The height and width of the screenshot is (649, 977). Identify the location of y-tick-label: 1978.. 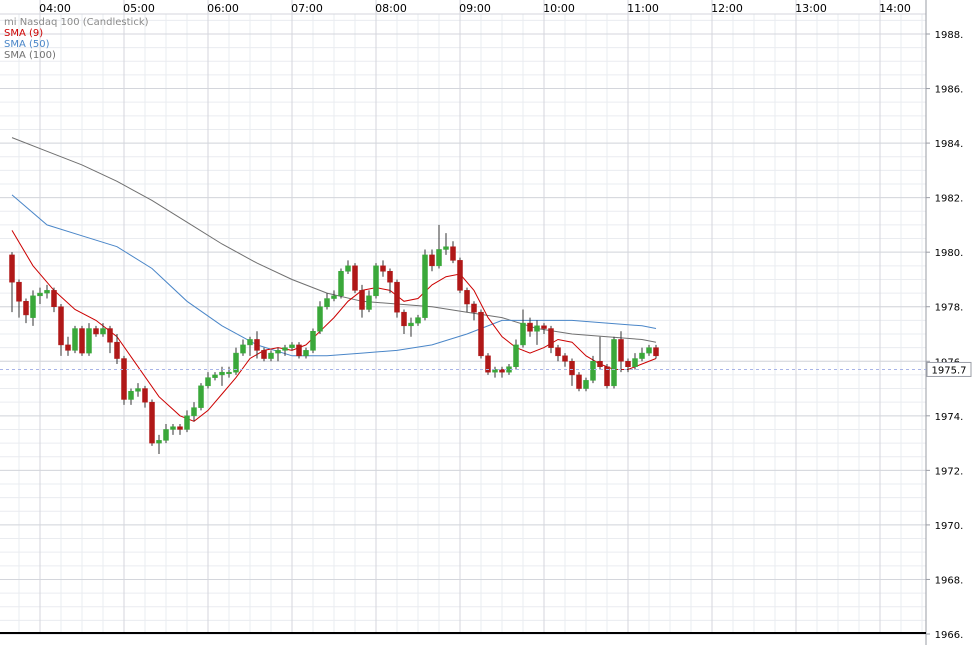
(949, 308).